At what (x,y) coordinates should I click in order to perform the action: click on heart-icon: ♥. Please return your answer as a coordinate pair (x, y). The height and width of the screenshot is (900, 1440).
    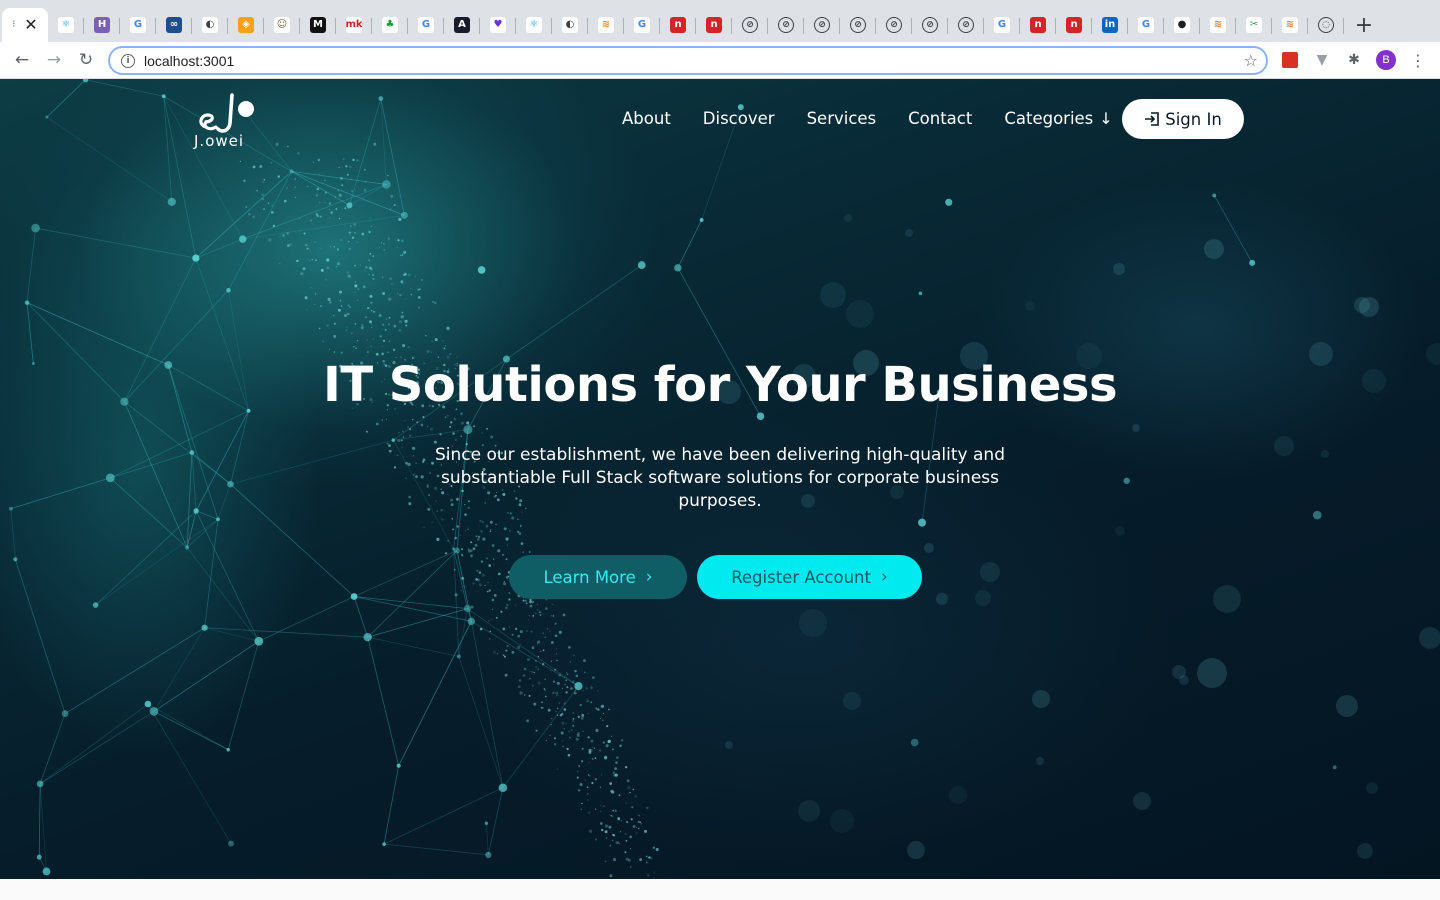
    Looking at the image, I should click on (498, 25).